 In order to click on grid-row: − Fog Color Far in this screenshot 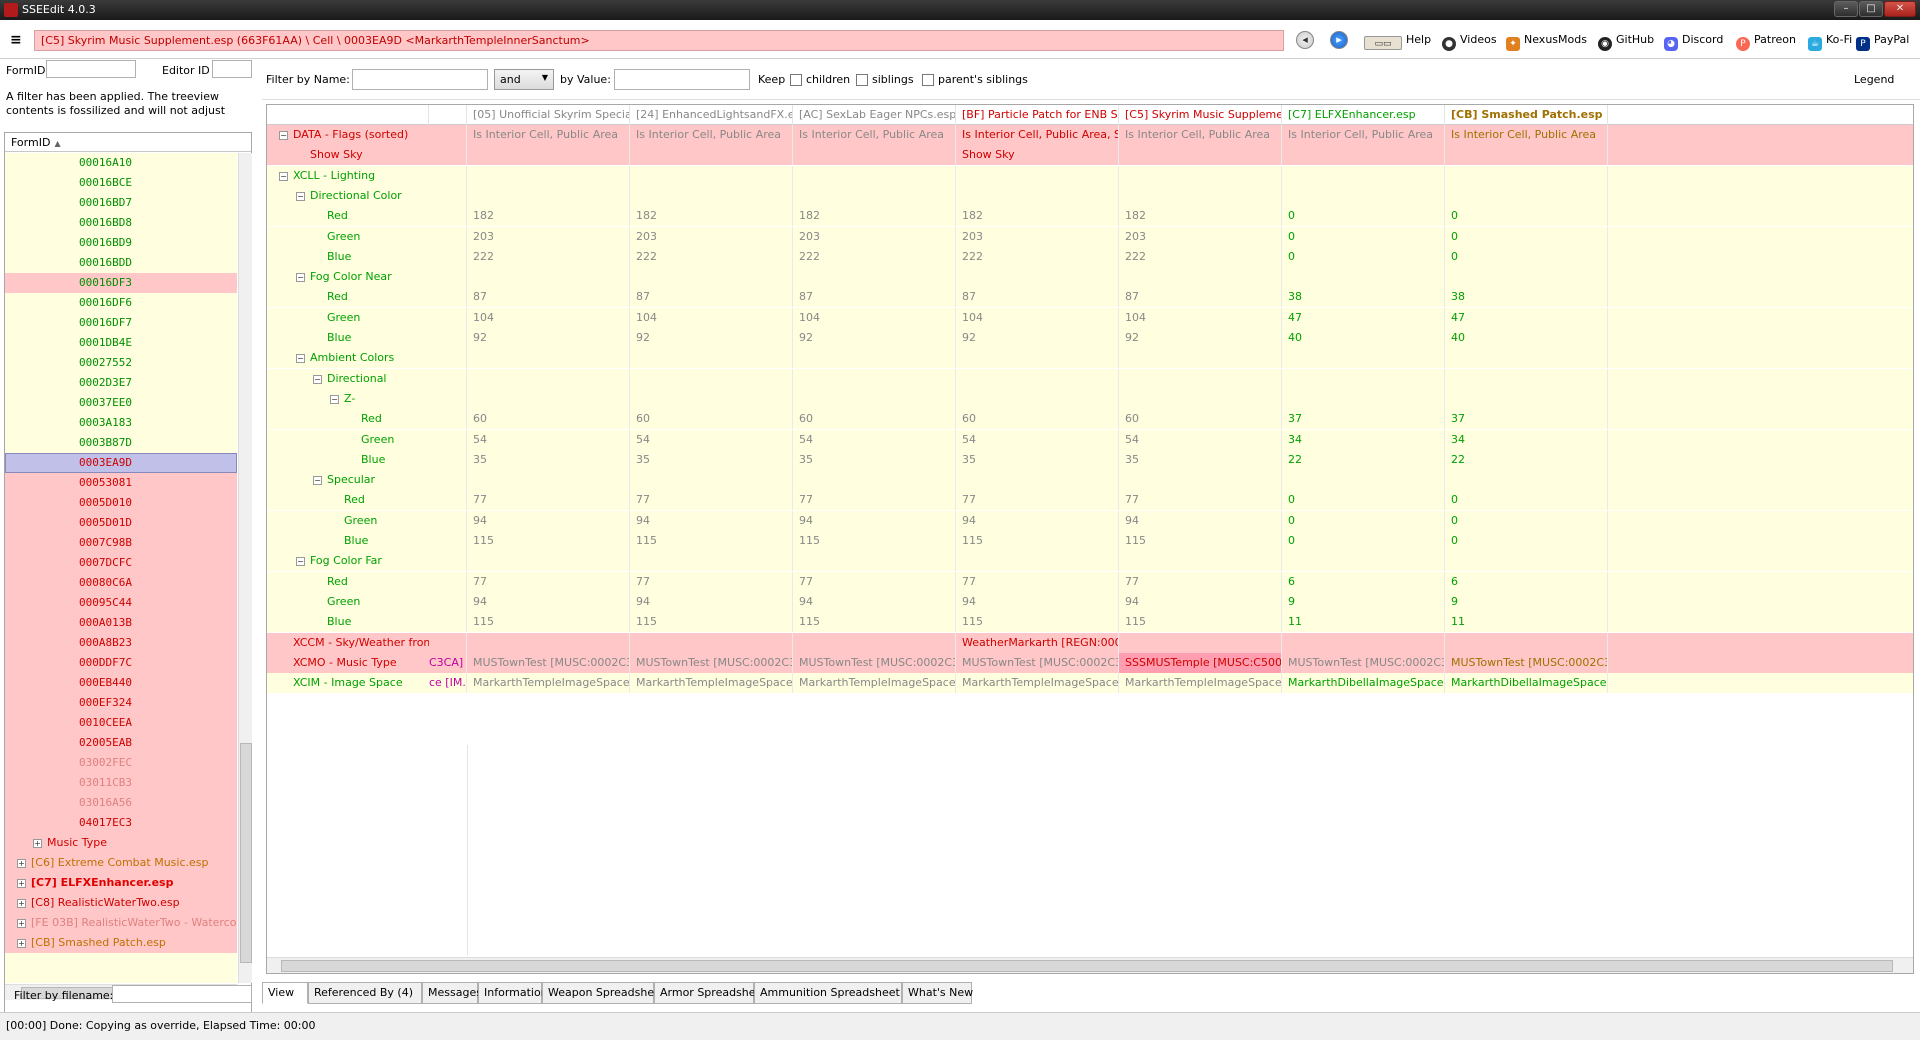, I will do `click(1090, 561)`.